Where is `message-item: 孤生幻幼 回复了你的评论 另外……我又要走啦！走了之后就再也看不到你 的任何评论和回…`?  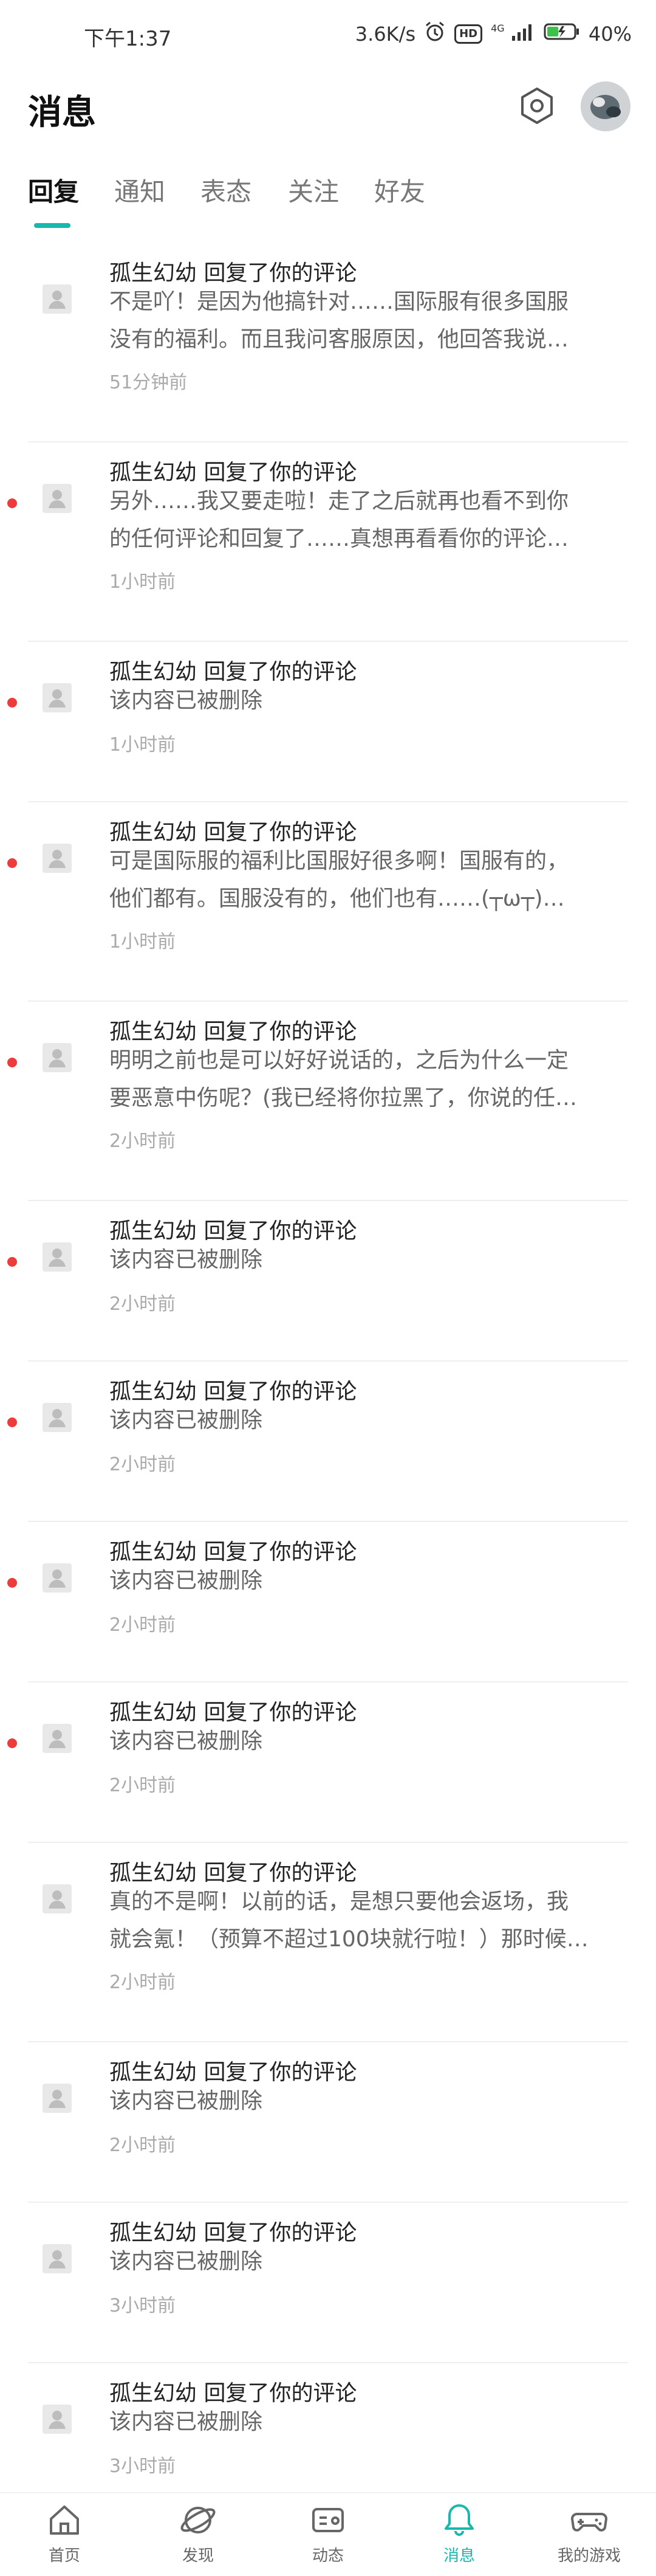
message-item: 孤生幻幼 回复了你的评论 另外……我又要走啦！走了之后就再也看不到你 的任何评论和回… is located at coordinates (328, 542).